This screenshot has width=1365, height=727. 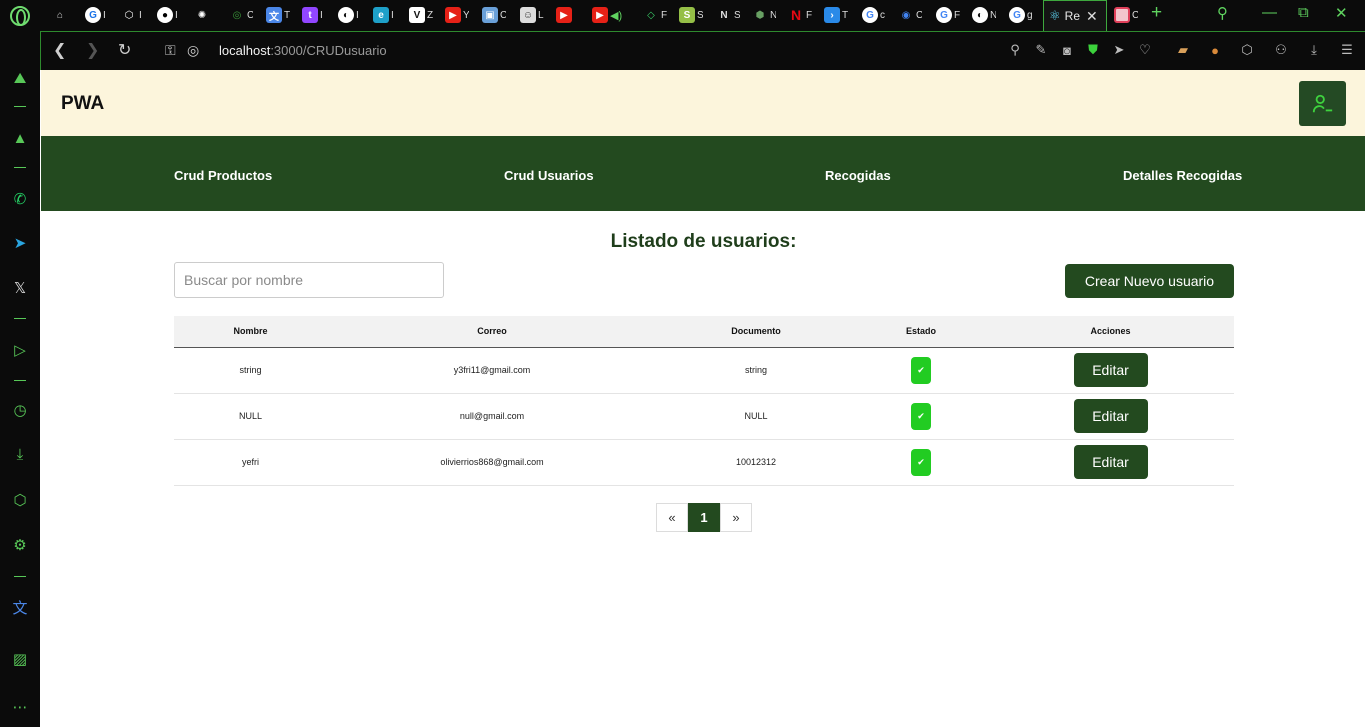 I want to click on shield-icon: ⛊, so click(x=1093, y=50).